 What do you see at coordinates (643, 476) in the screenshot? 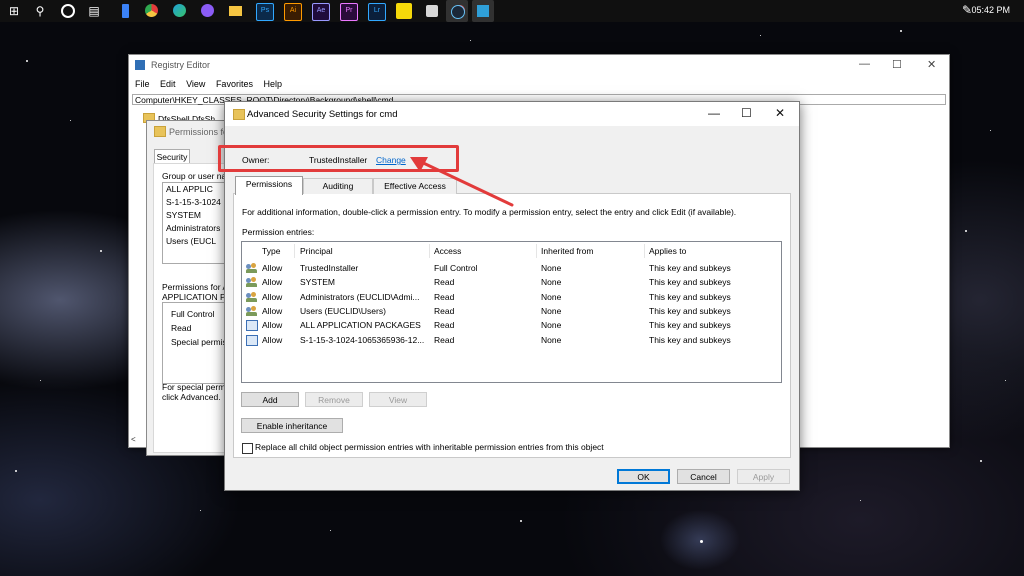
I see `ok-button: OK` at bounding box center [643, 476].